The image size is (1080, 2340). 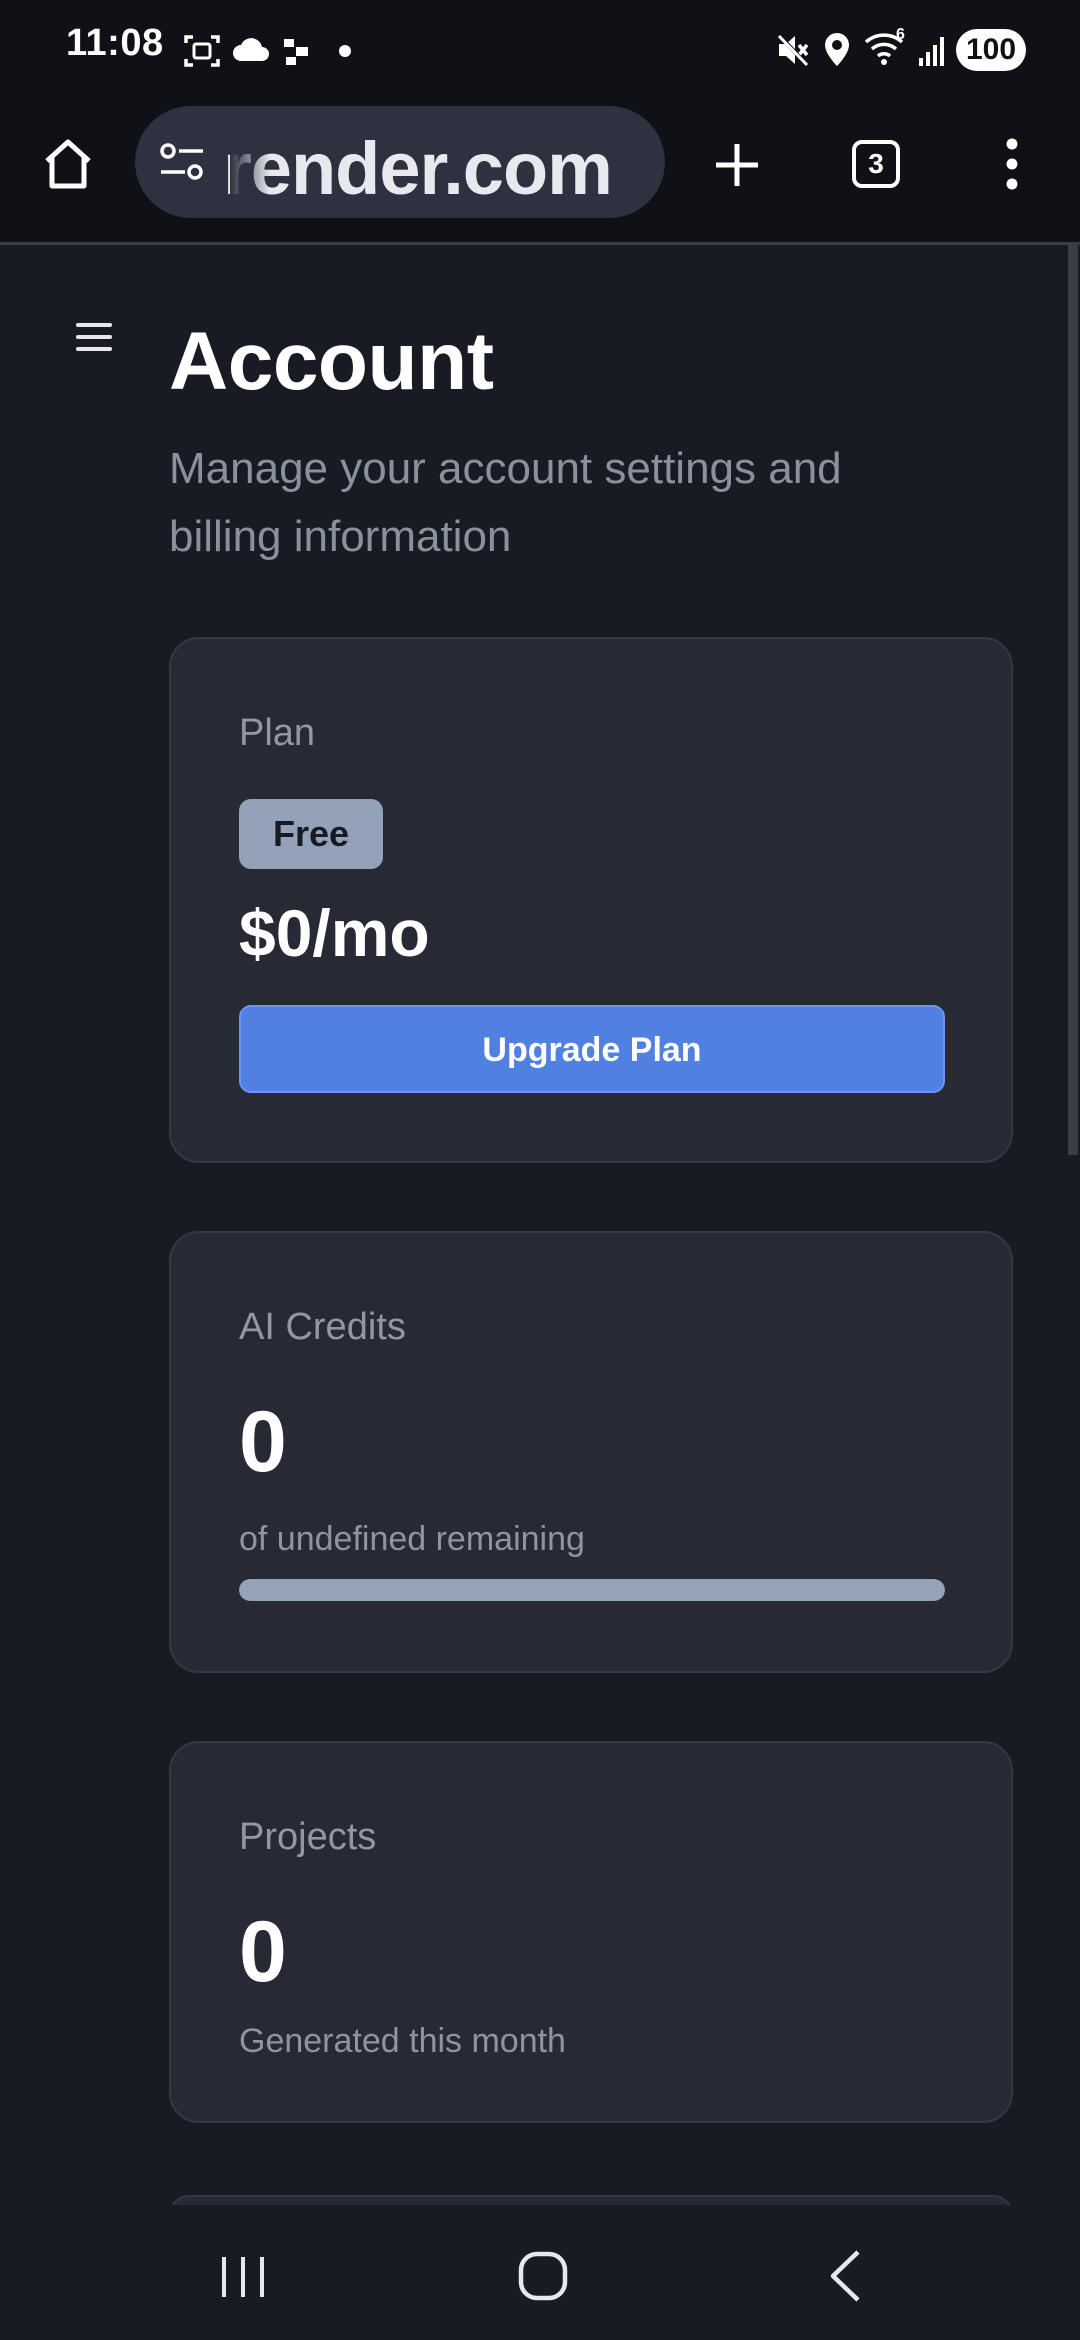 I want to click on new-tab-icon, so click(x=737, y=165).